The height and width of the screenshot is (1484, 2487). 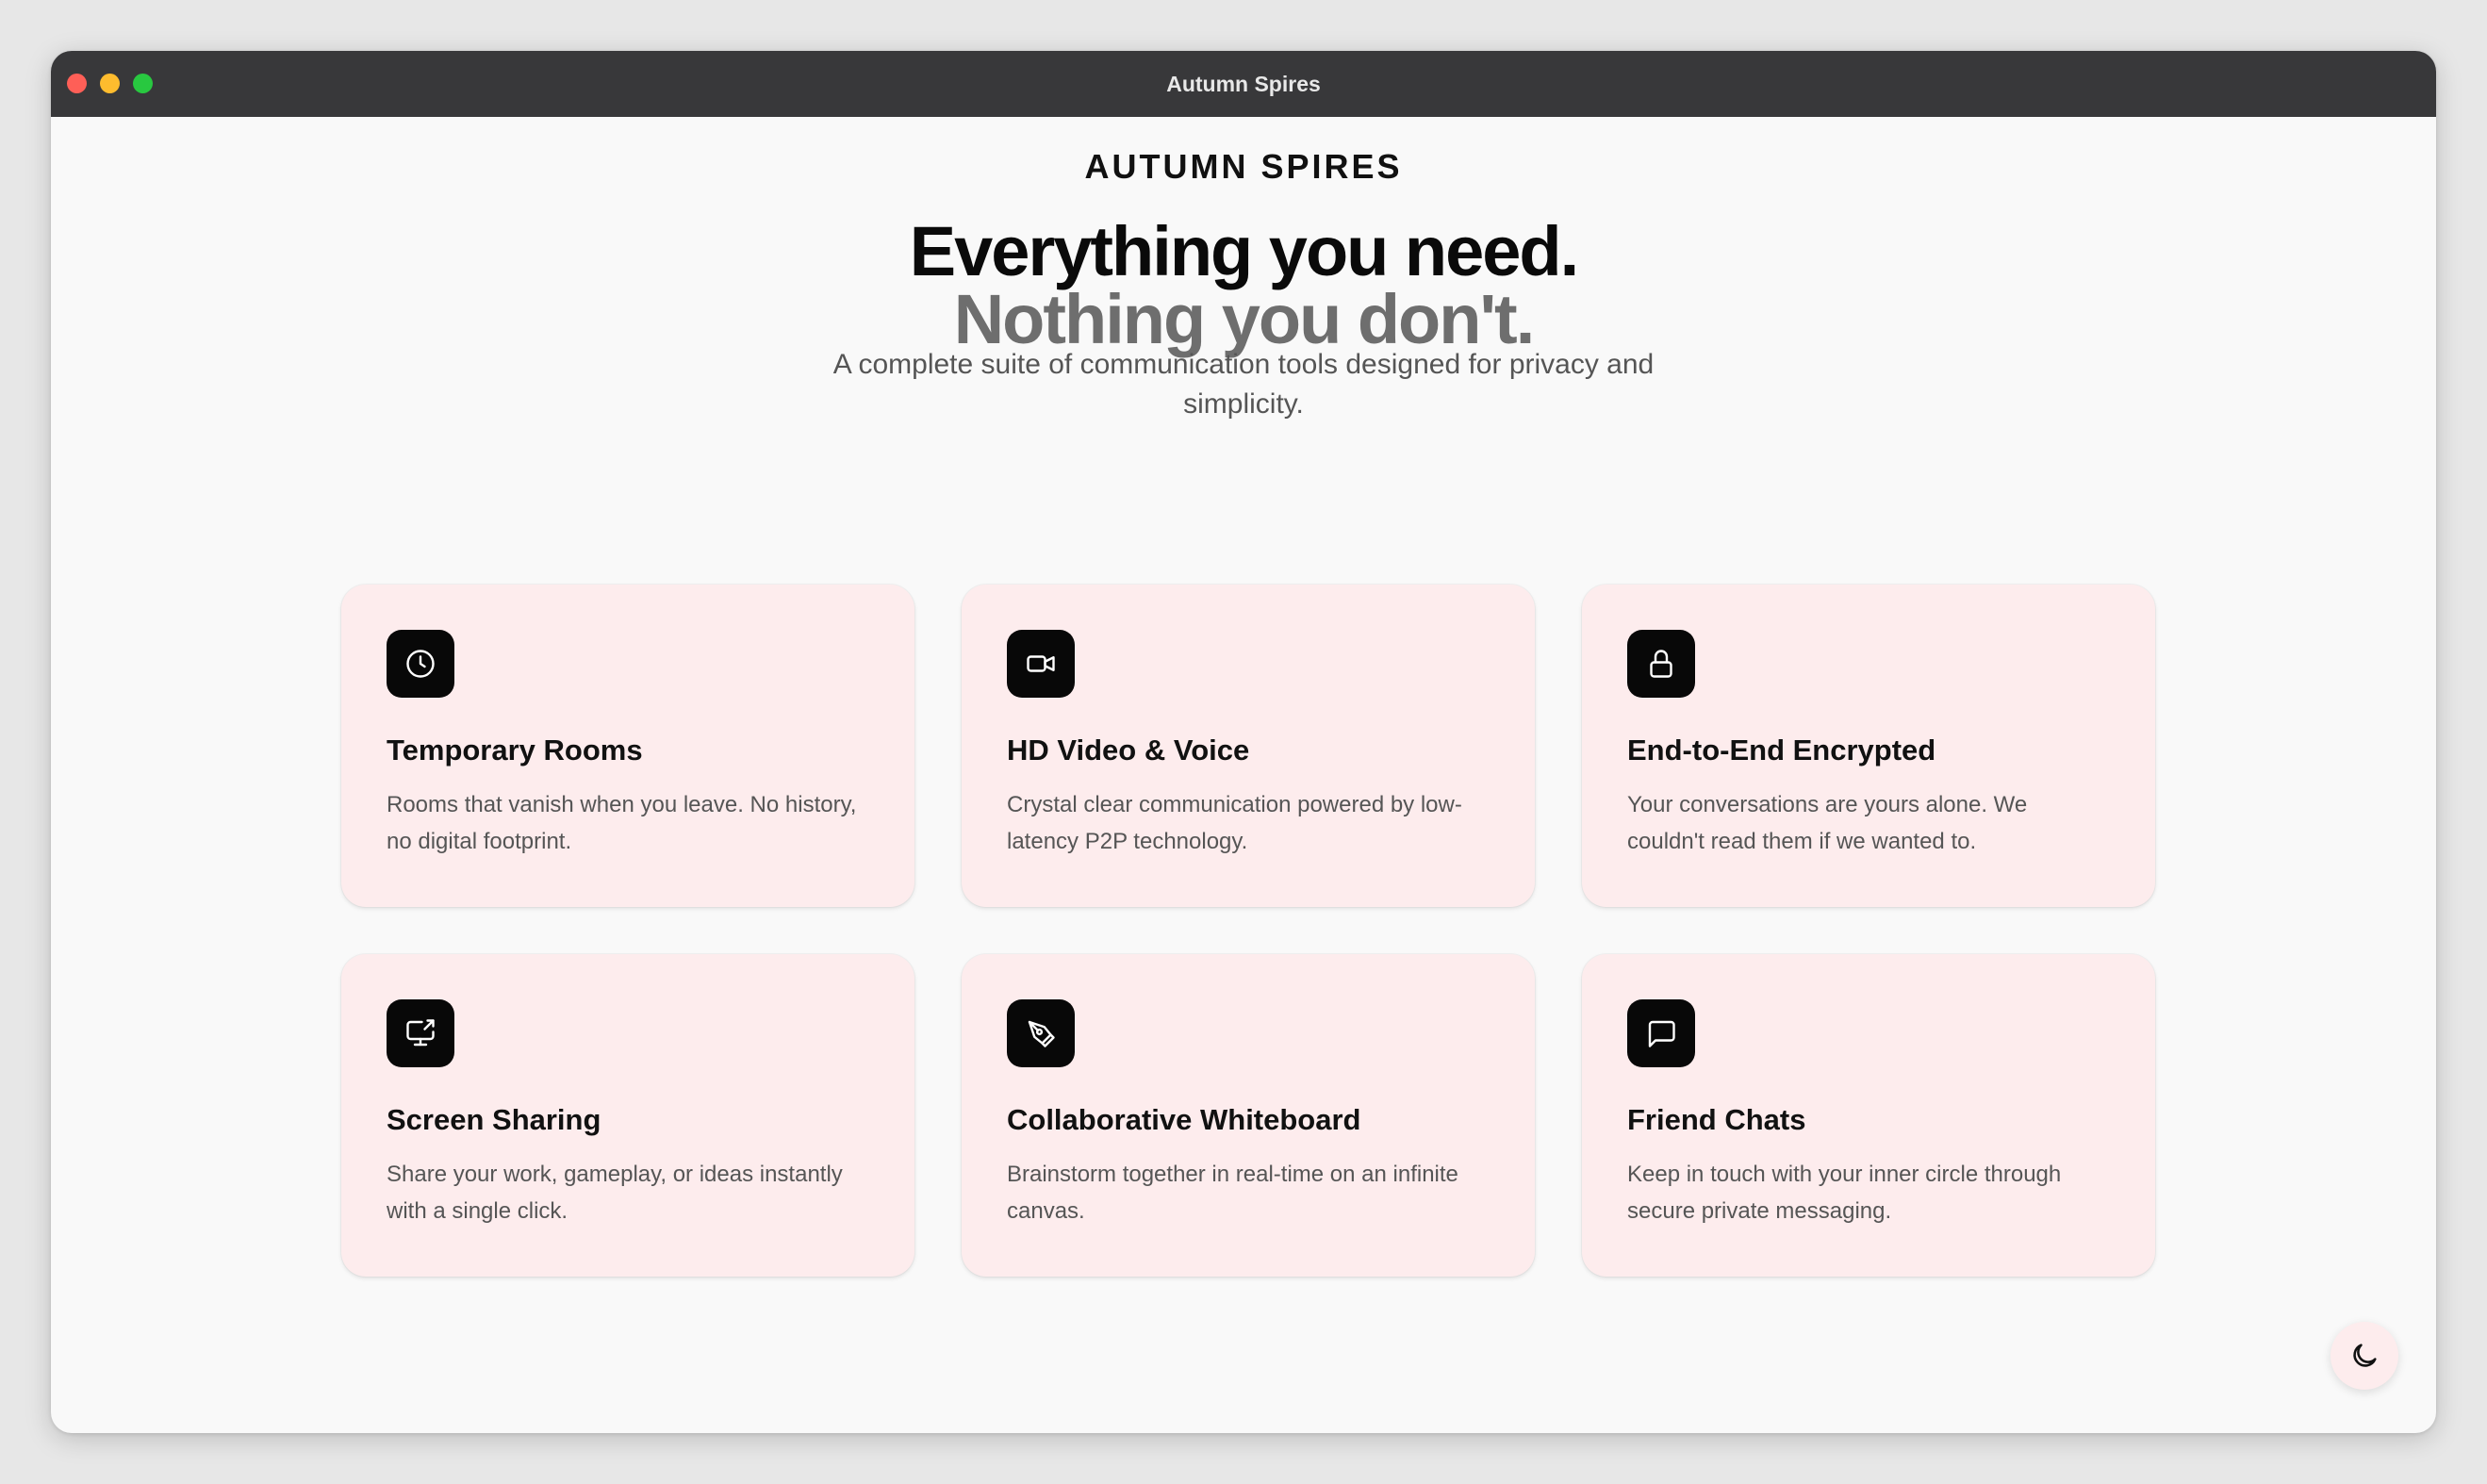 I want to click on brand-logo-text: AUTUMN SPIRES, so click(x=1243, y=167).